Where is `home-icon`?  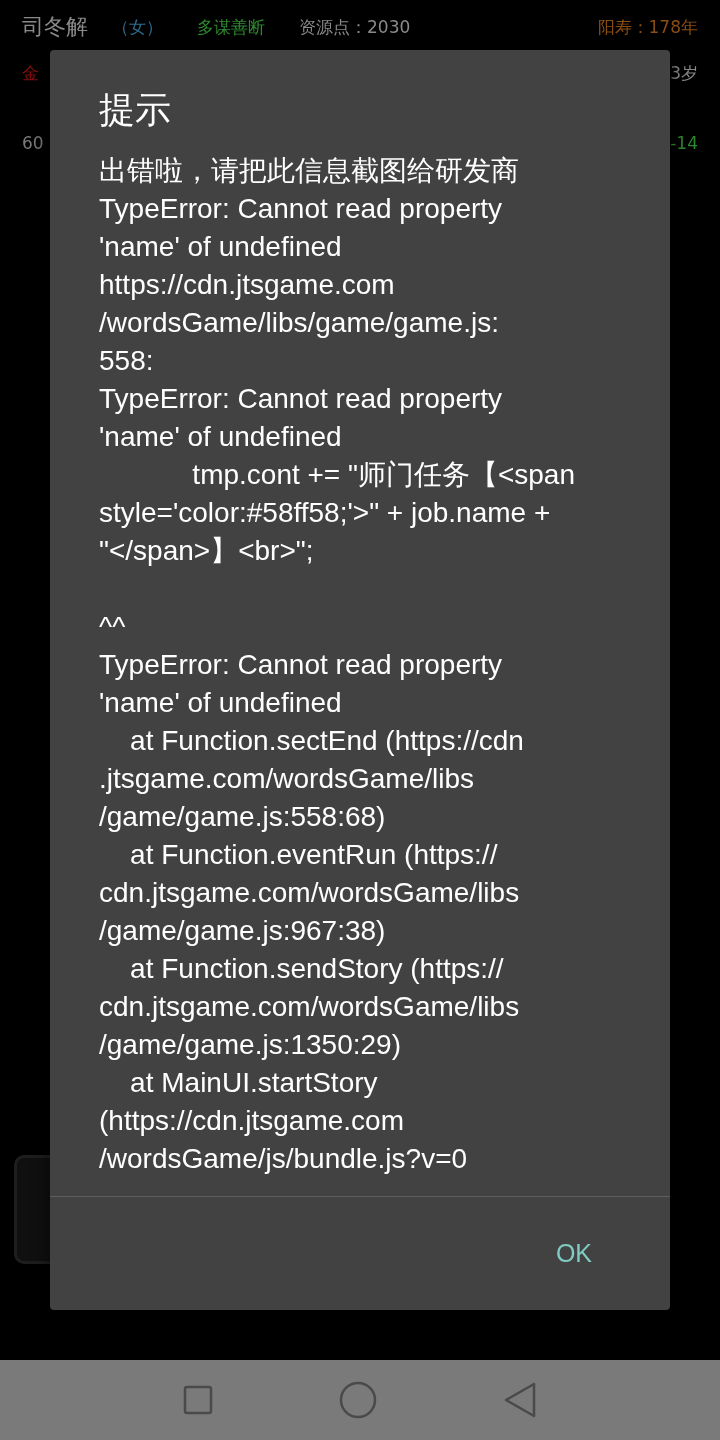 home-icon is located at coordinates (358, 1400).